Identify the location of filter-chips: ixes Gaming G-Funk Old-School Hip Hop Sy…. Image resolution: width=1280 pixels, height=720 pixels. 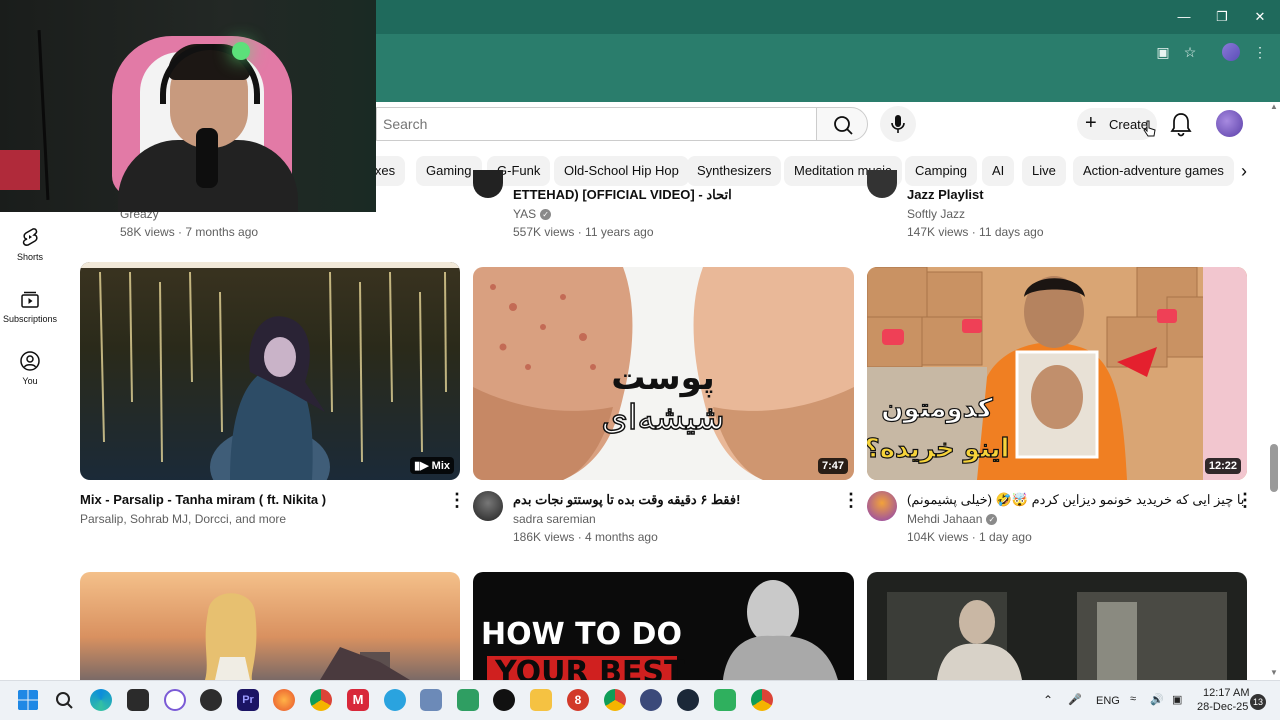
(809, 171).